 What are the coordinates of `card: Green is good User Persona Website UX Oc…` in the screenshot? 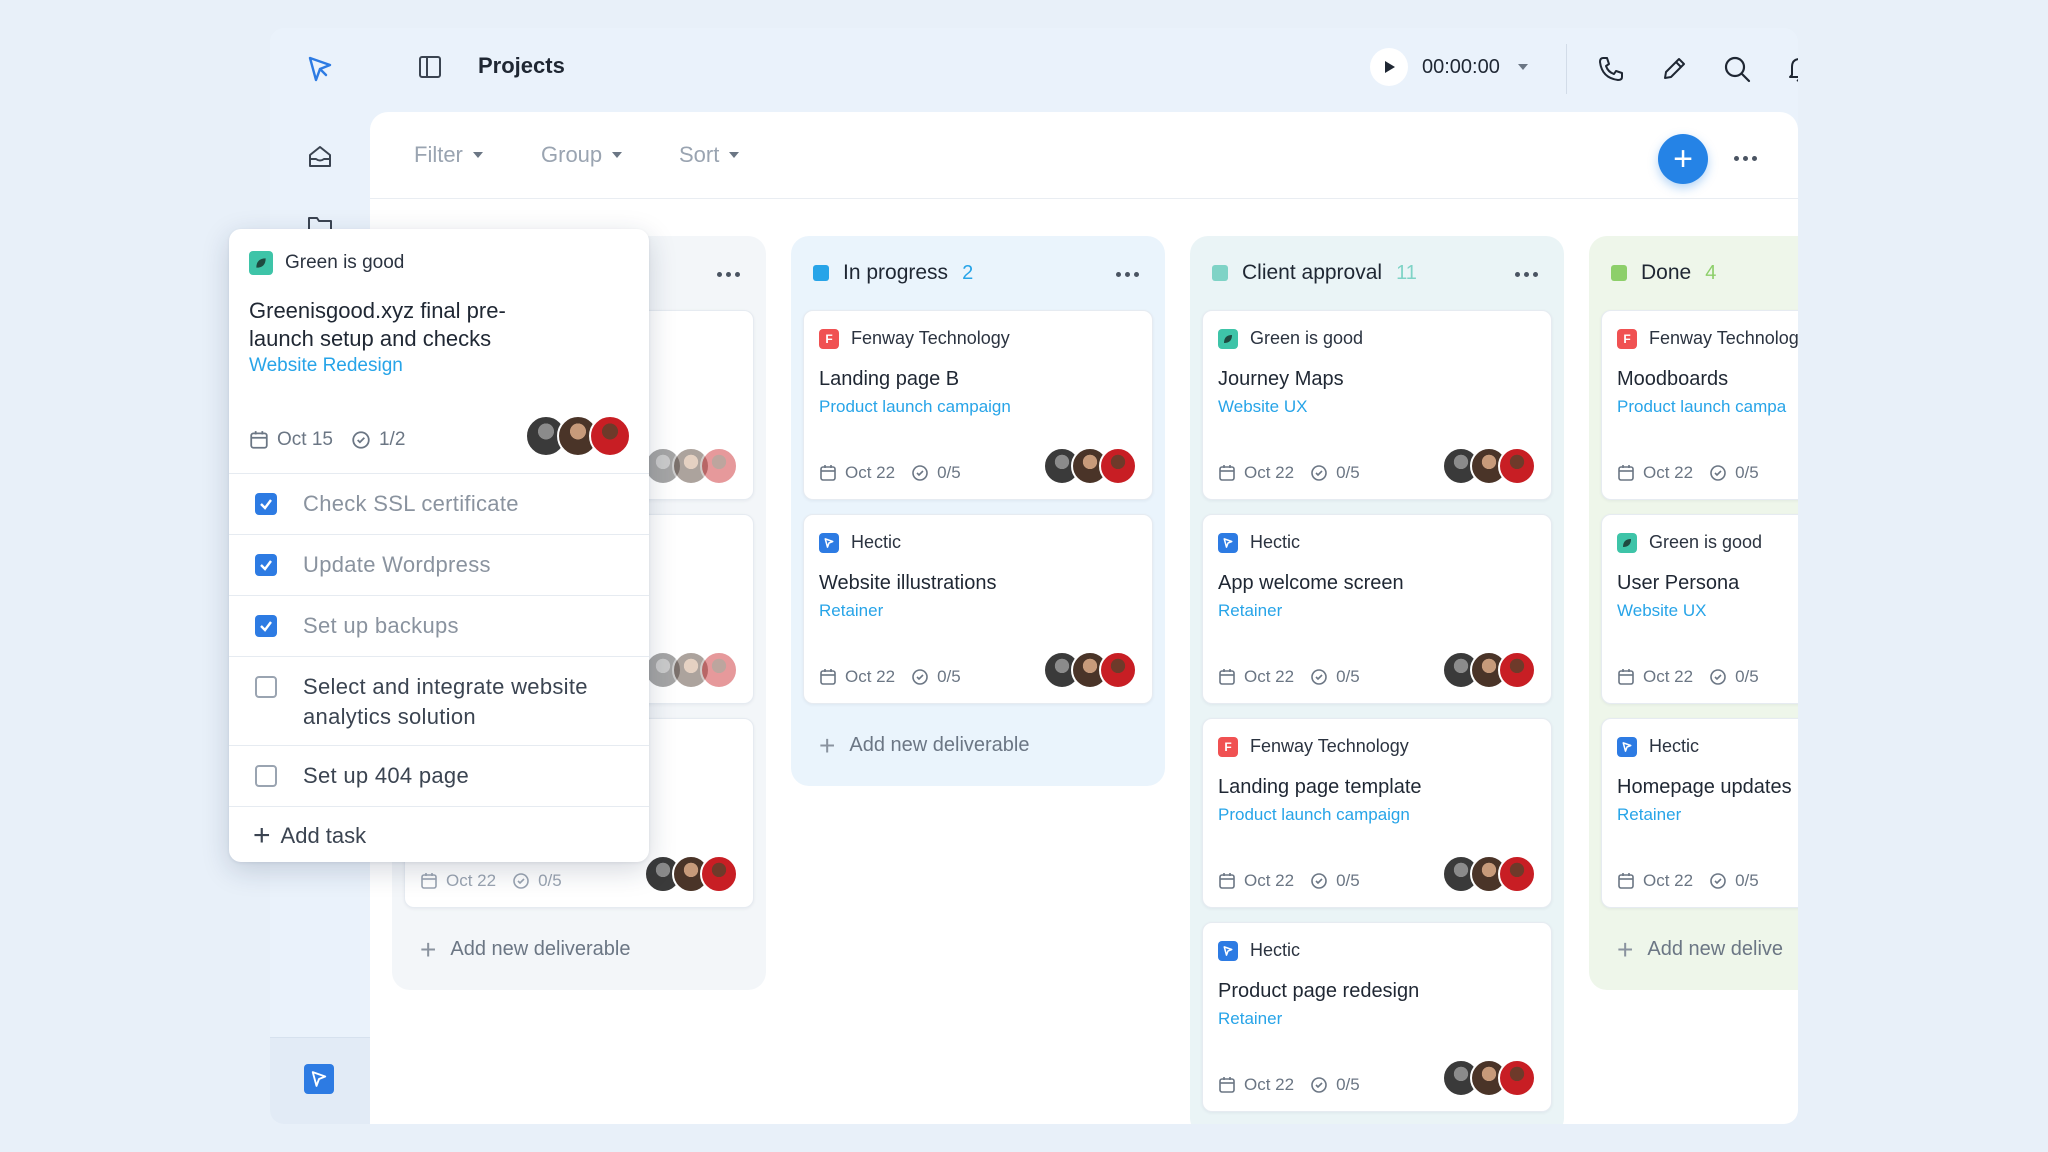 It's located at (1699, 609).